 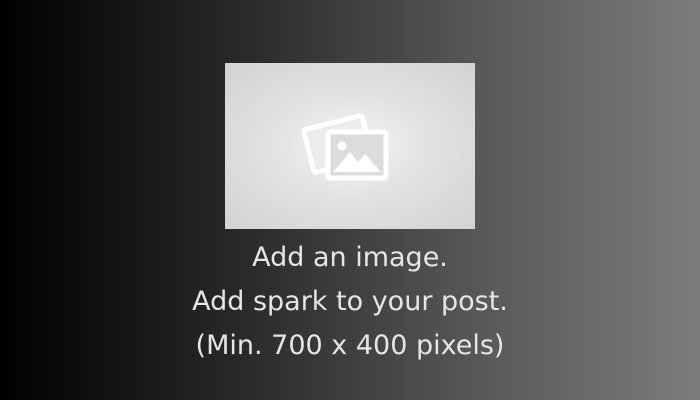 What do you see at coordinates (350, 345) in the screenshot?
I see `instruction-line-3: (Min. 700 x 400 pixels)` at bounding box center [350, 345].